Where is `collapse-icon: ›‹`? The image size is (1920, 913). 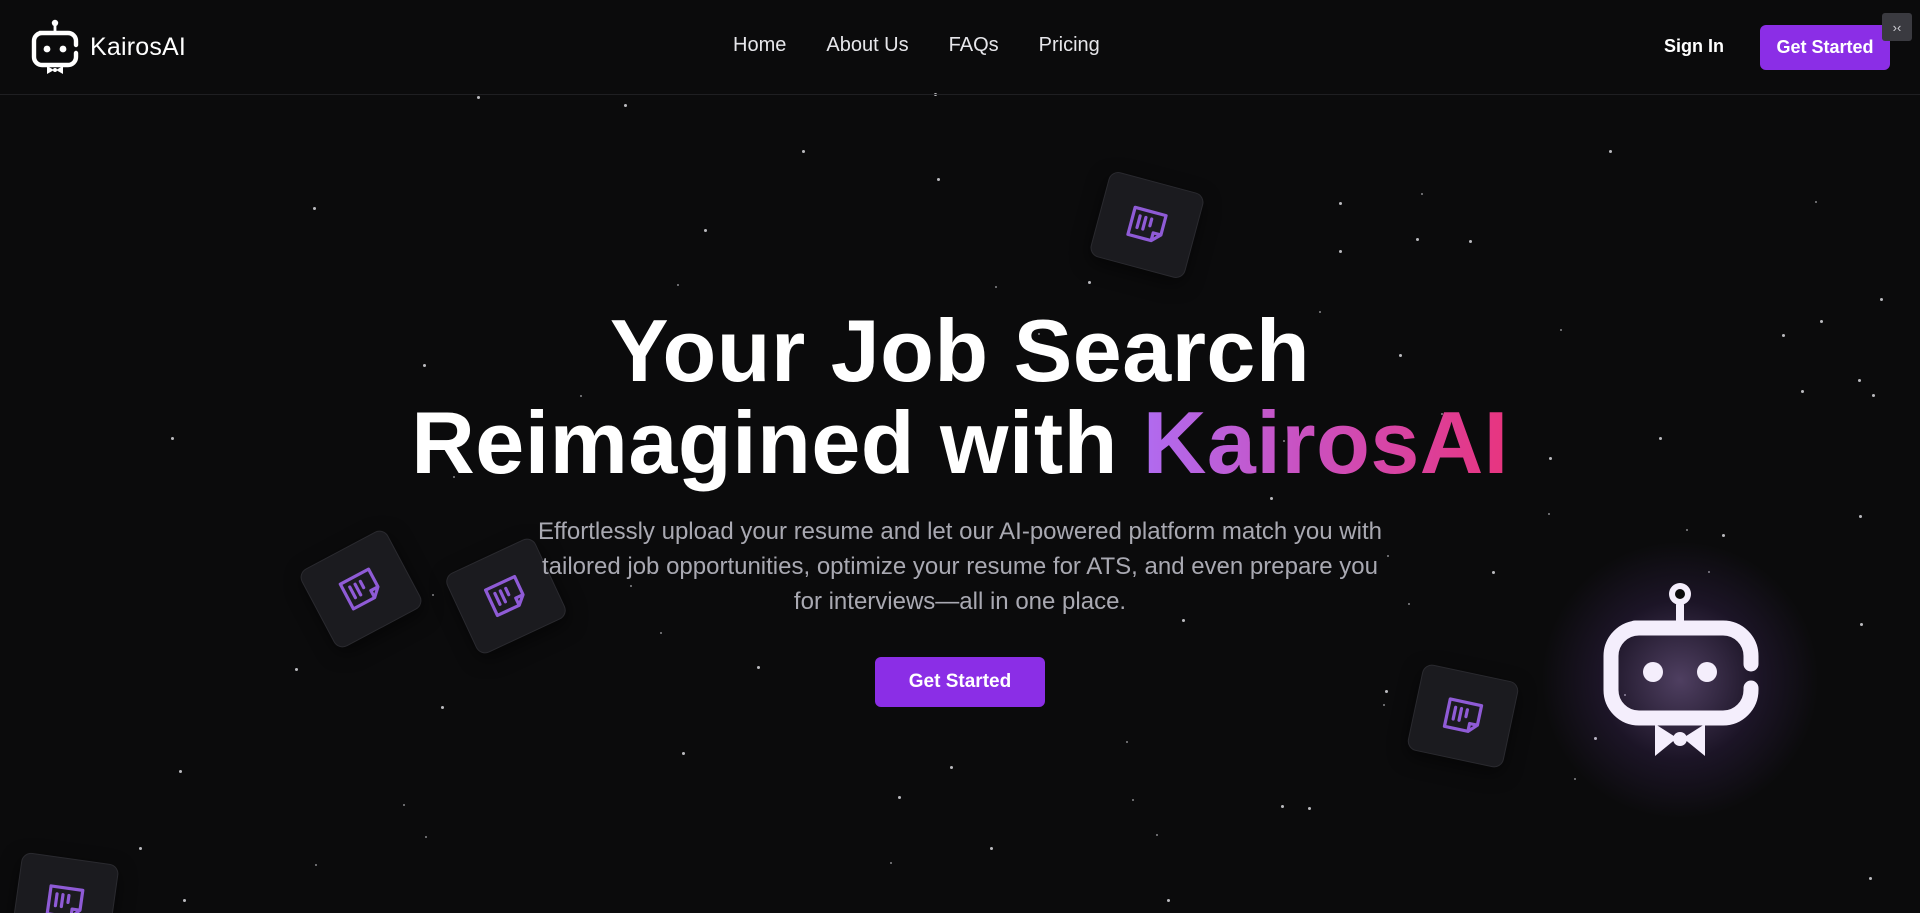
collapse-icon: ›‹ is located at coordinates (1897, 27).